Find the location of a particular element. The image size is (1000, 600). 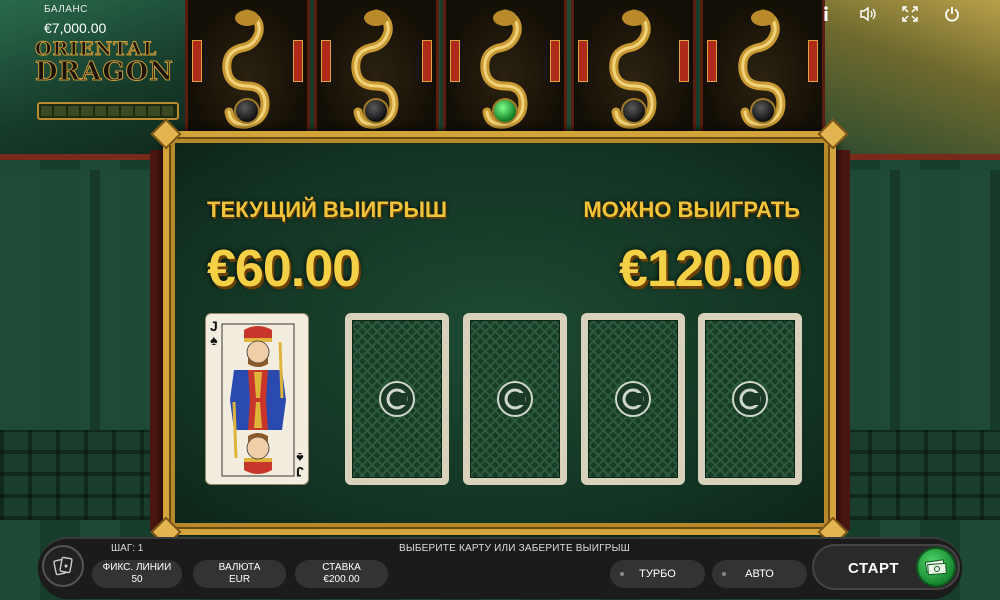

fixed-lines-display: ФИКС. ЛИНИИ 50 is located at coordinates (137, 574).